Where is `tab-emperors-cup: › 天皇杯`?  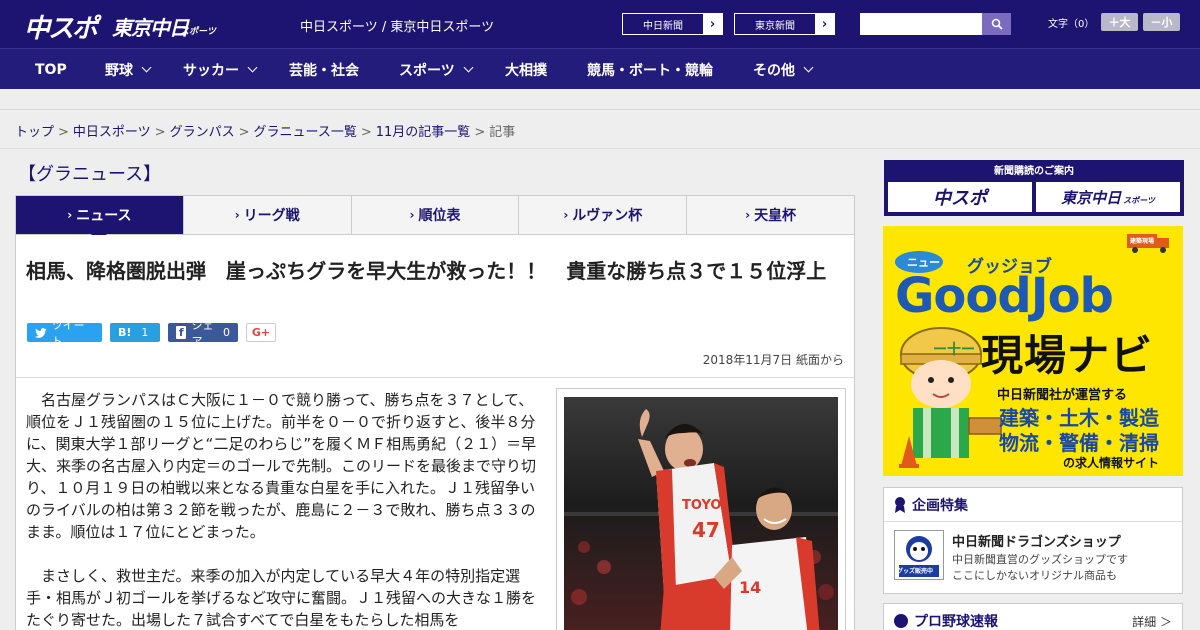 tab-emperors-cup: › 天皇杯 is located at coordinates (770, 215).